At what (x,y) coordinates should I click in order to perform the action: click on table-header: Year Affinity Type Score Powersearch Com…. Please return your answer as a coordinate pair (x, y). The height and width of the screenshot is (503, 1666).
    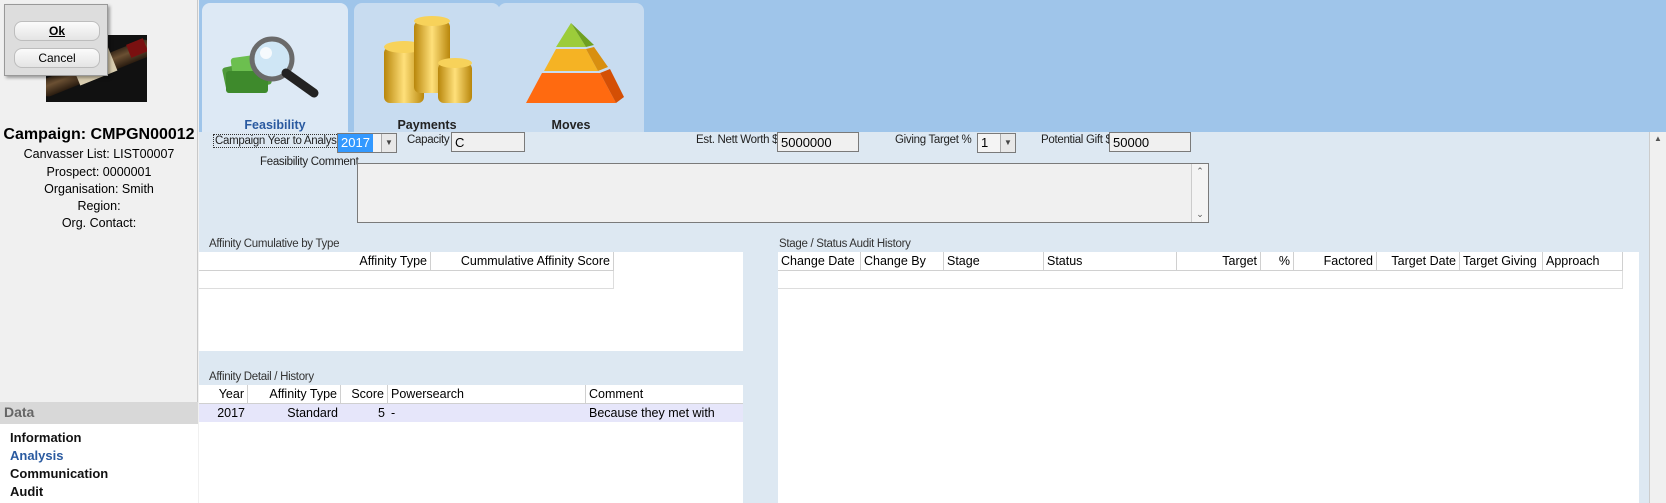
    Looking at the image, I should click on (471, 394).